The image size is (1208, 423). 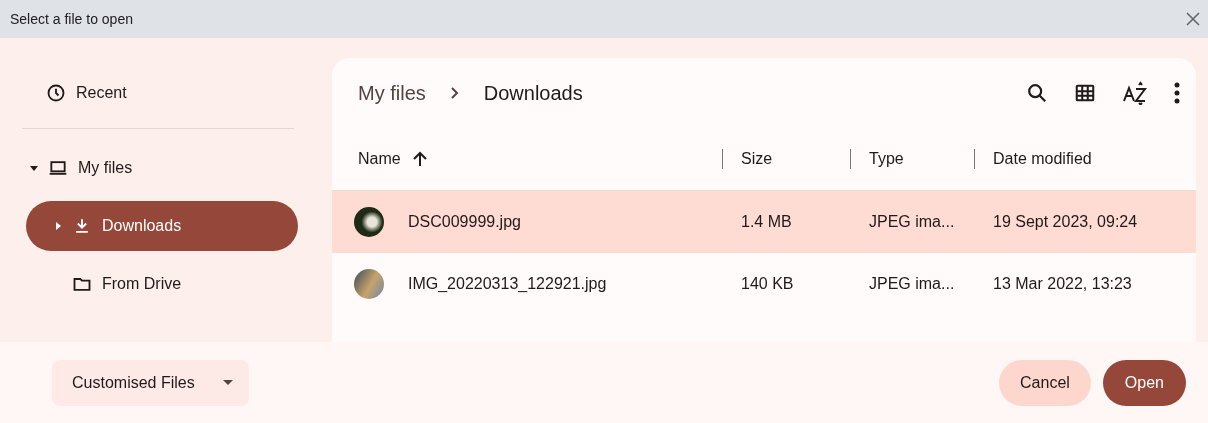 What do you see at coordinates (1193, 19) in the screenshot?
I see `close-button` at bounding box center [1193, 19].